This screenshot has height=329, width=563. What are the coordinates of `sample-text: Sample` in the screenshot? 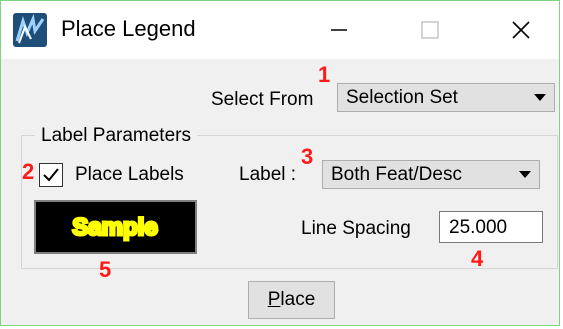 It's located at (115, 228).